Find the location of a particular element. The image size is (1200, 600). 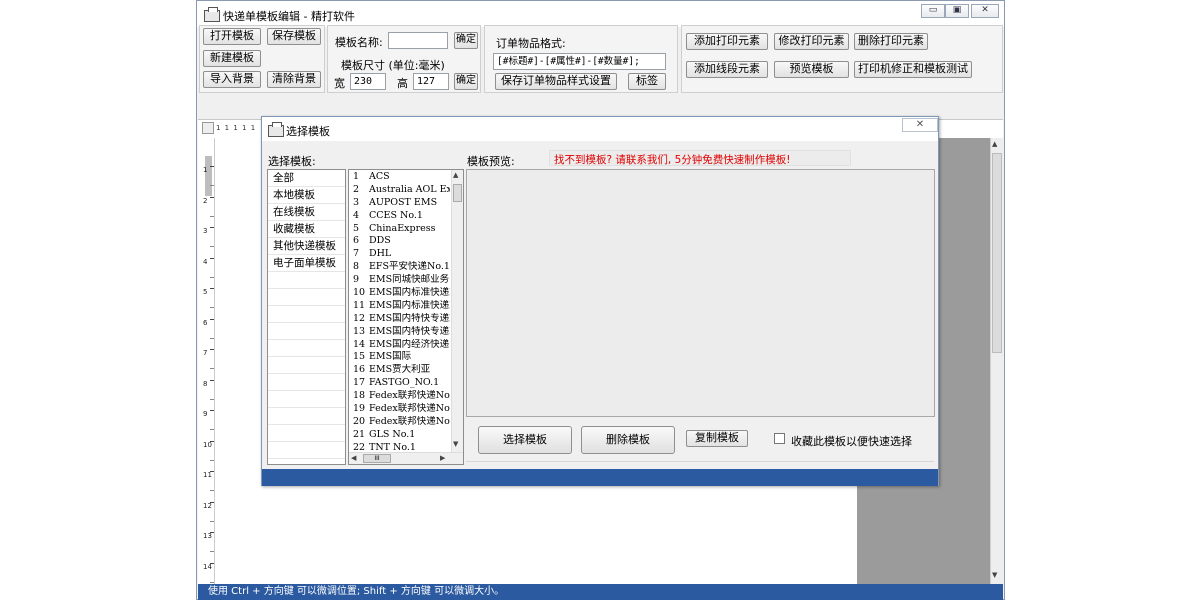

template-number: 13 is located at coordinates (359, 331).